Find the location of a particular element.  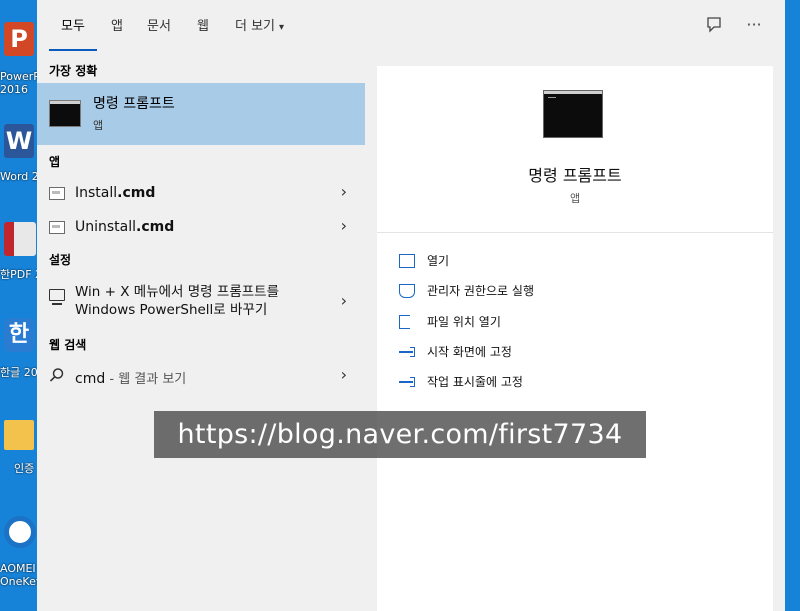

web-search-header: 웹 검색 is located at coordinates (68, 345).